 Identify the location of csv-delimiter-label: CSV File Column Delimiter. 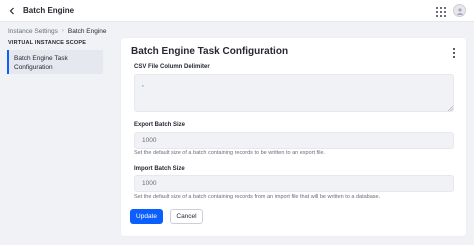
(172, 67).